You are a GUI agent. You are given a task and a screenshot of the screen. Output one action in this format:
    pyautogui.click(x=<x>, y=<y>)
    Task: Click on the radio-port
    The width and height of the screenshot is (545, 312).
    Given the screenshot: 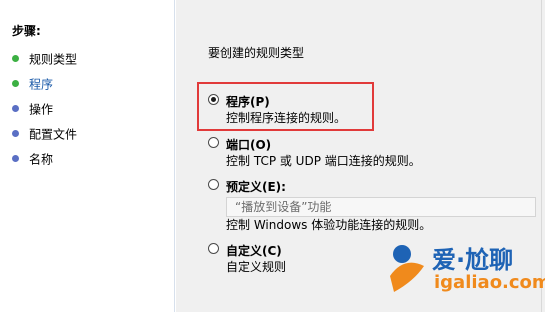 What is the action you would take?
    pyautogui.click(x=213, y=142)
    